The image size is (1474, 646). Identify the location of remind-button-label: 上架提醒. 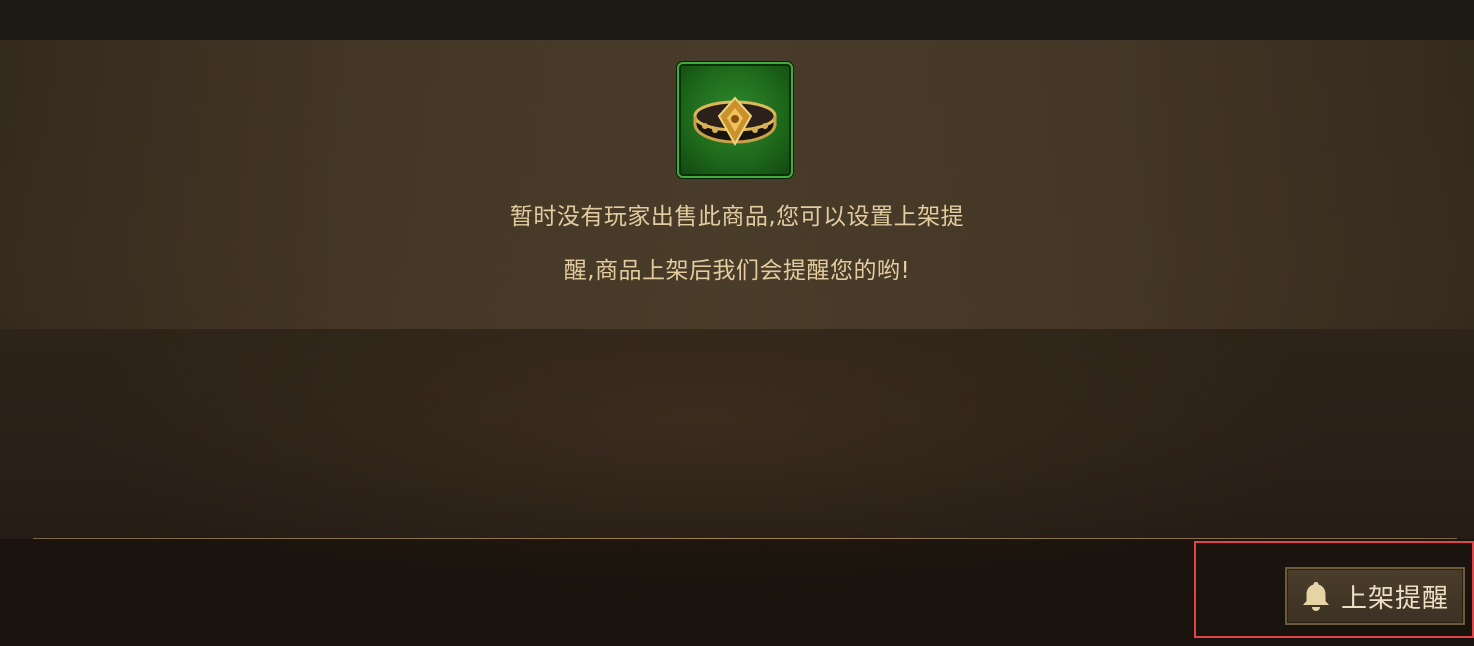
(1394, 598).